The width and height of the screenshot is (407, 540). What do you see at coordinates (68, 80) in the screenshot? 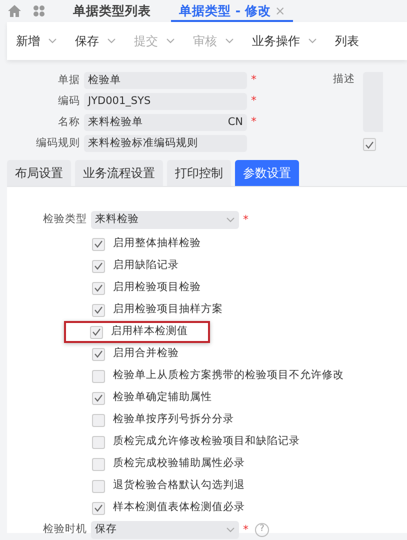
I see `field-label: 单据` at bounding box center [68, 80].